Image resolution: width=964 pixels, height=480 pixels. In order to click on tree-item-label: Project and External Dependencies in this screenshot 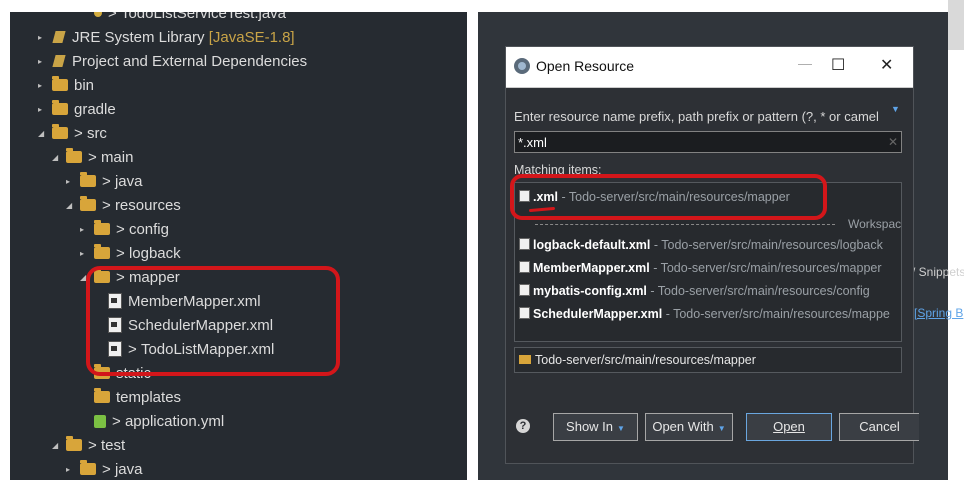, I will do `click(190, 62)`.